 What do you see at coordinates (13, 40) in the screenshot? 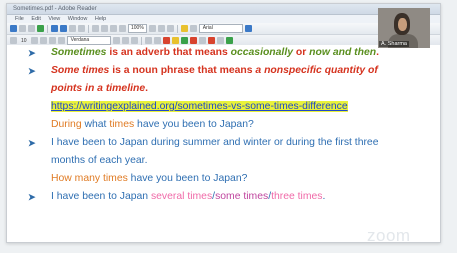
I see `style-icon` at bounding box center [13, 40].